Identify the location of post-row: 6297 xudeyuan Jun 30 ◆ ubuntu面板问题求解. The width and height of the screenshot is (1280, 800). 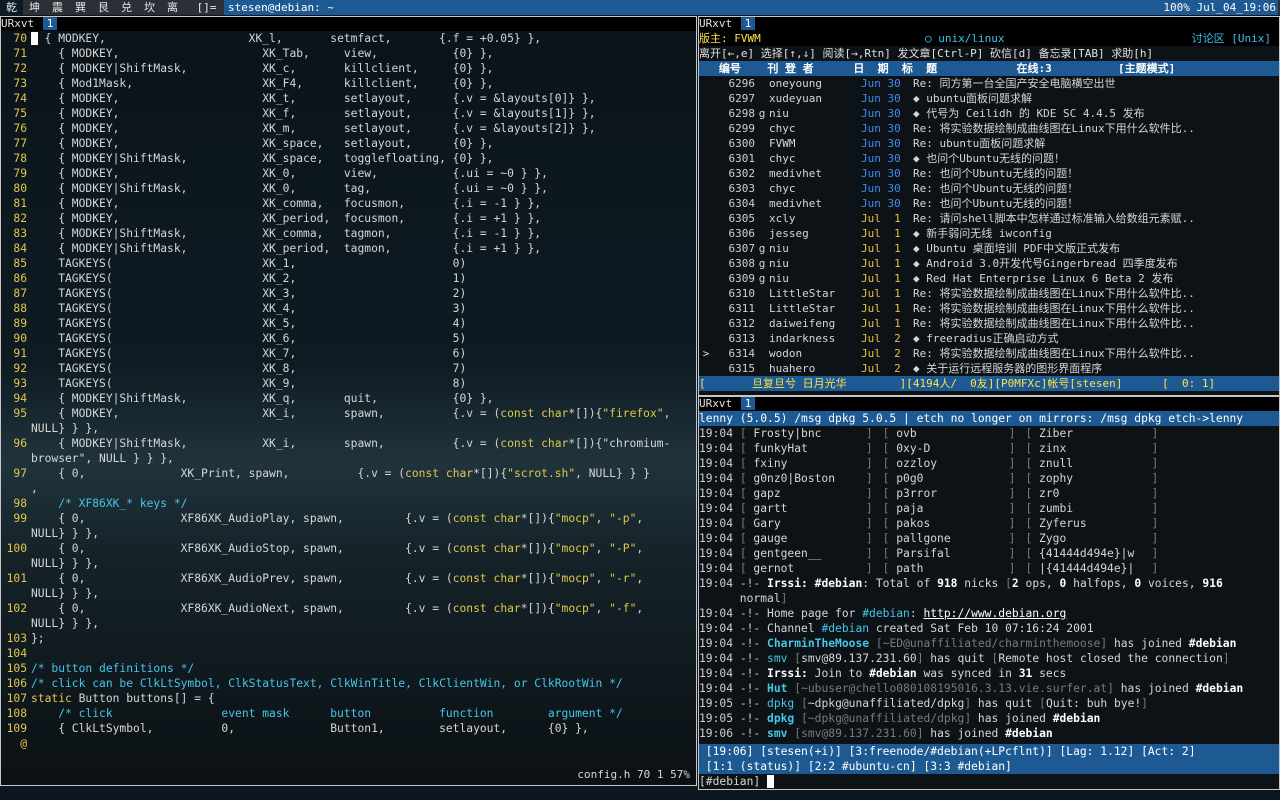
(989, 98).